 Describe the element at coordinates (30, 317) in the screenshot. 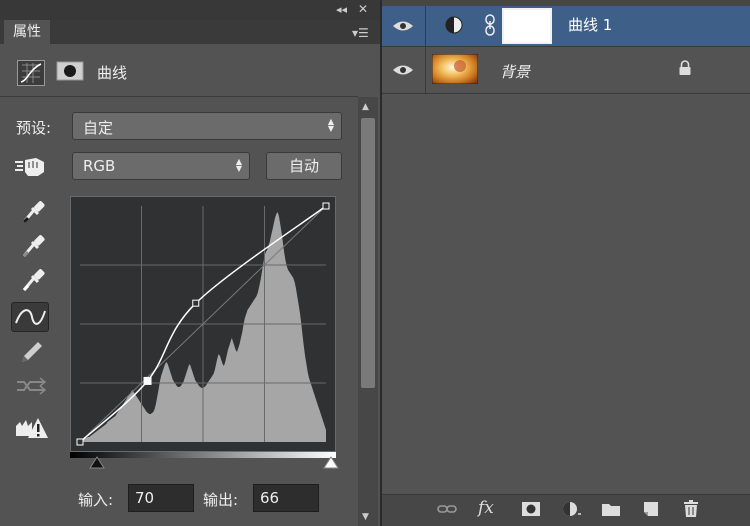

I see `curve-edit-icon` at that location.